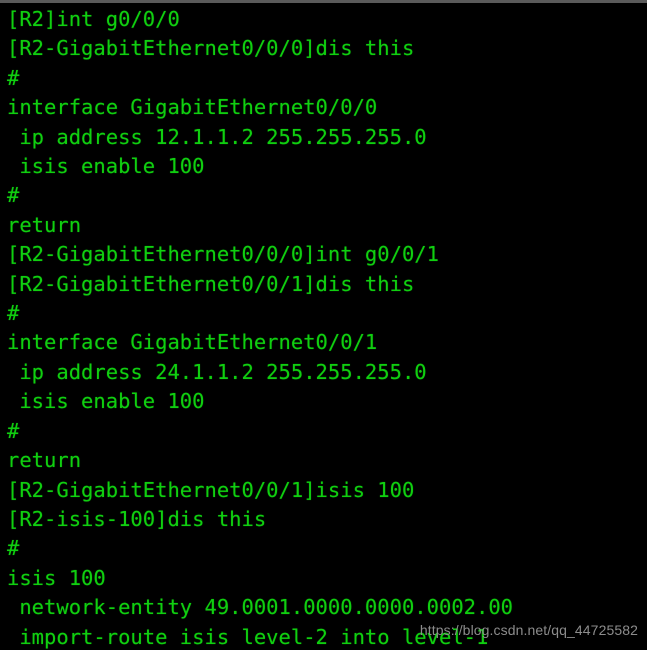  I want to click on console-line: [R2-GigabitEthernet0/0/0]int g0/0/1, so click(223, 254).